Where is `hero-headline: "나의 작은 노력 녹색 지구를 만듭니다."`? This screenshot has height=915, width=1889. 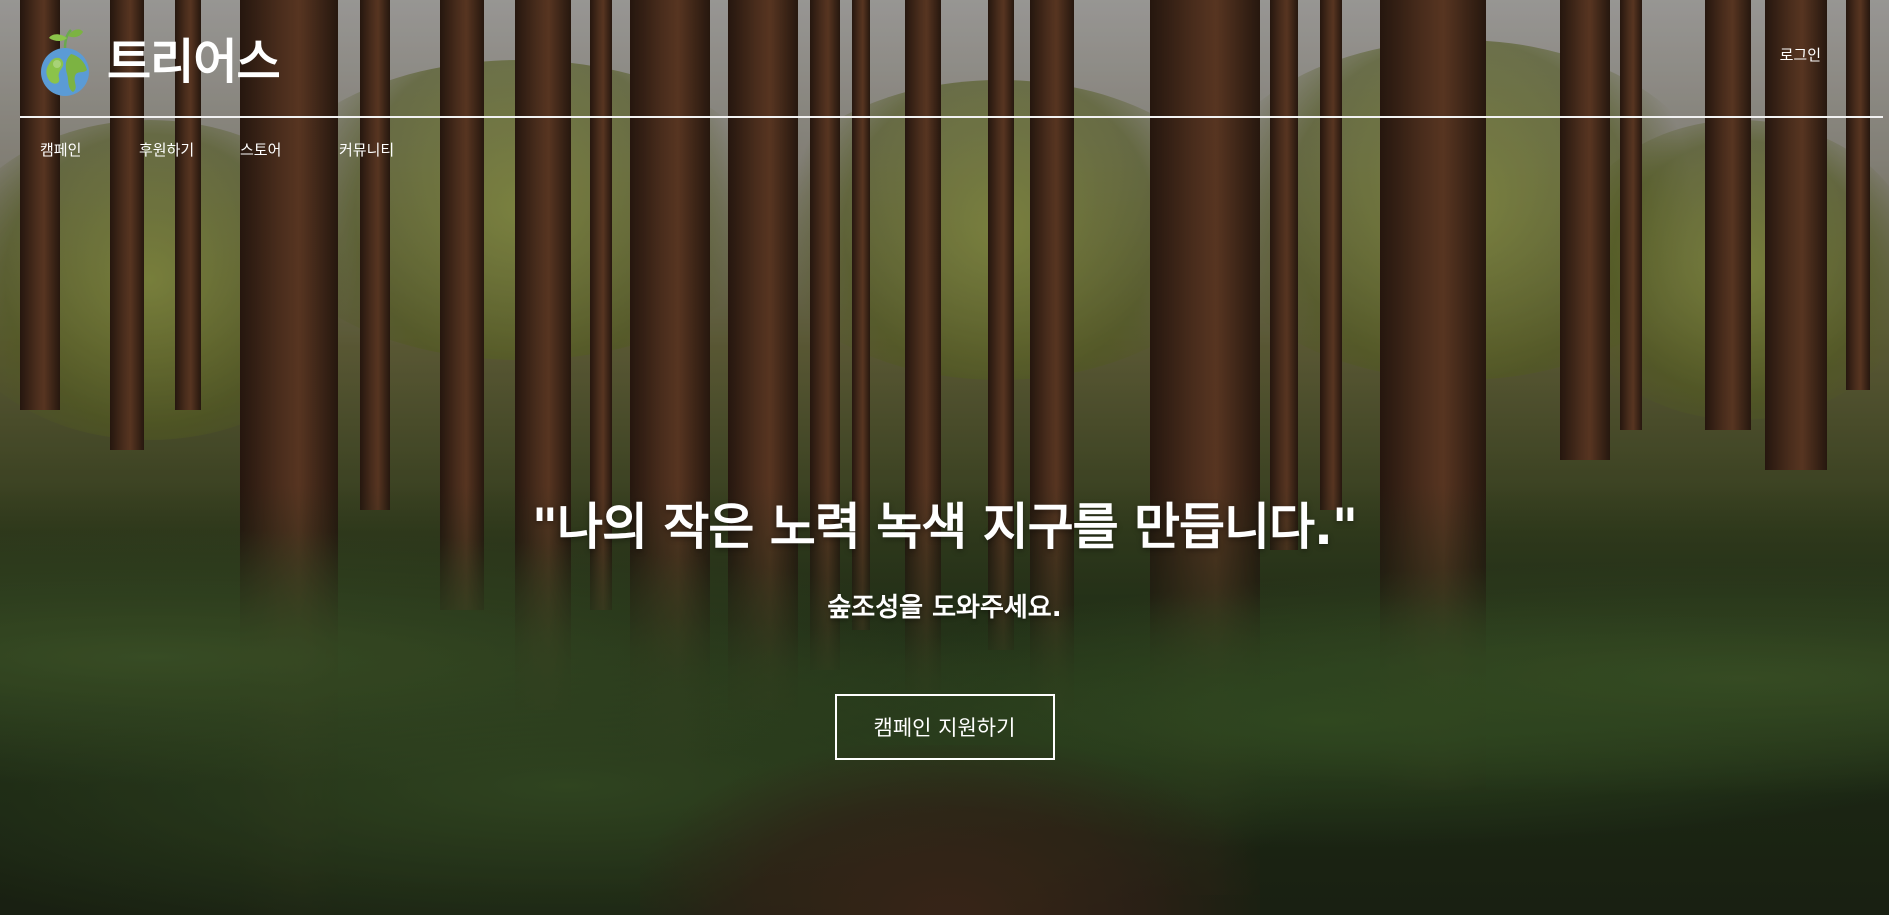
hero-headline: "나의 작은 노력 녹색 지구를 만듭니다." is located at coordinates (944, 527).